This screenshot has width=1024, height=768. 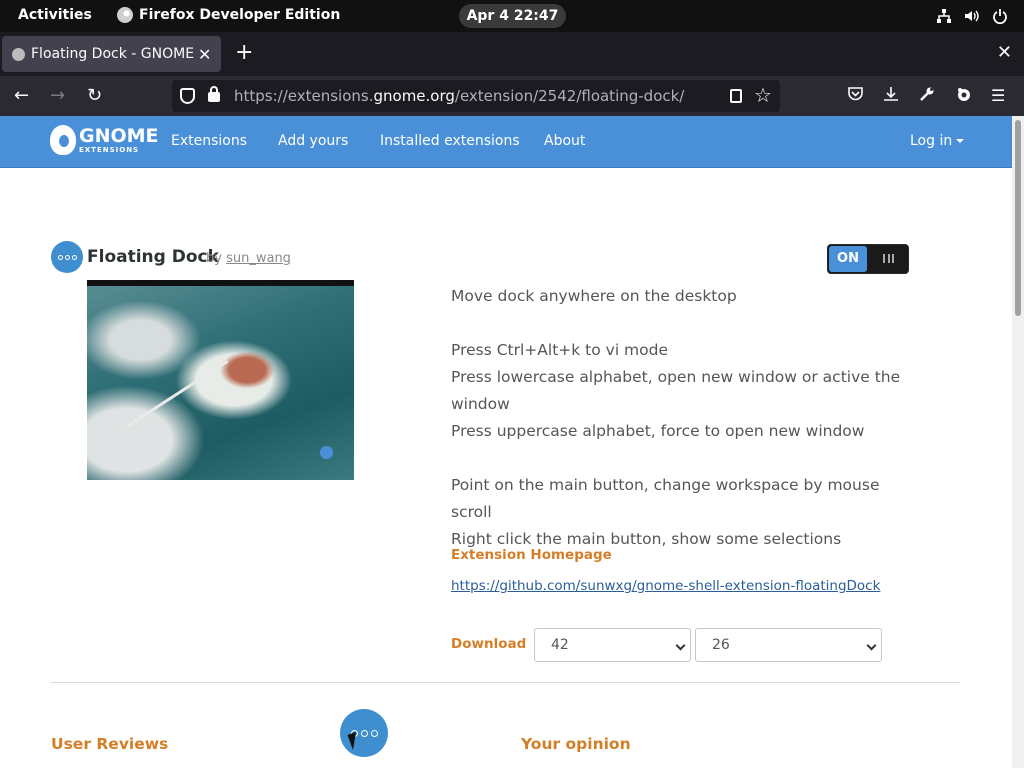 What do you see at coordinates (214, 94) in the screenshot?
I see `lock-icon` at bounding box center [214, 94].